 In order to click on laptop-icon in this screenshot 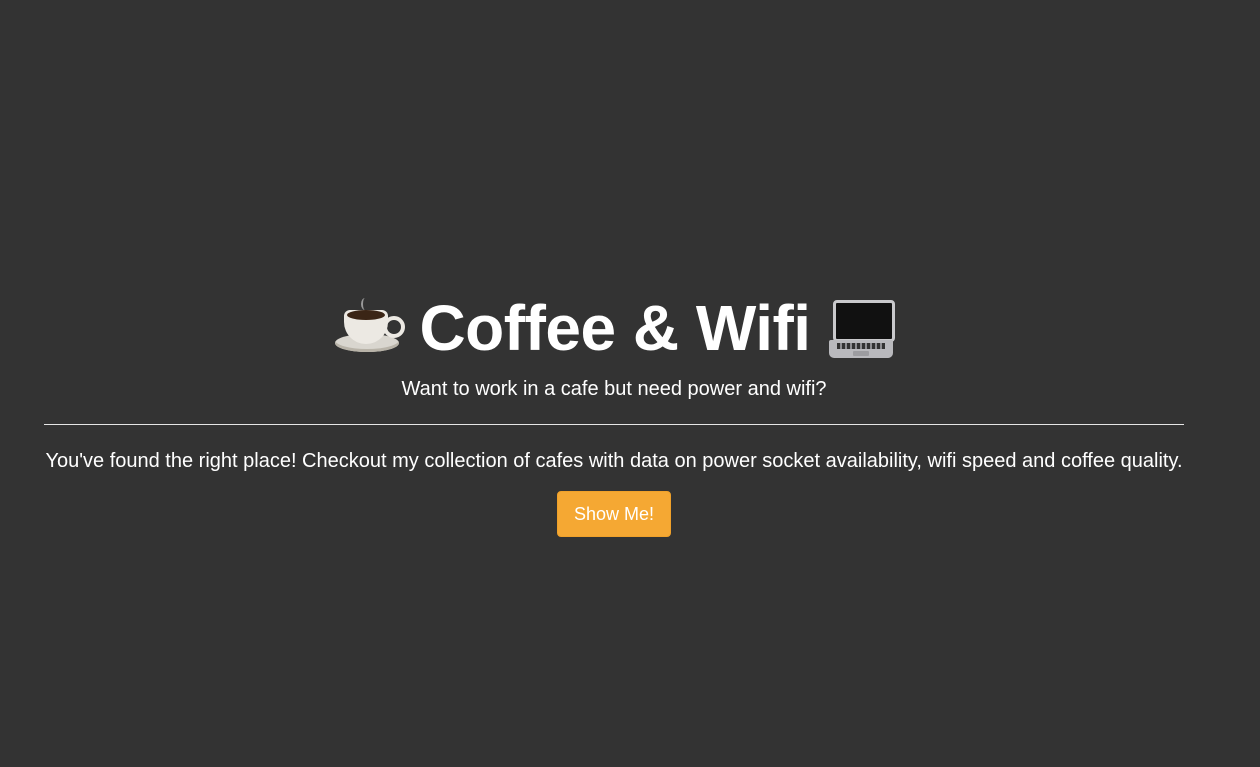, I will do `click(861, 328)`.